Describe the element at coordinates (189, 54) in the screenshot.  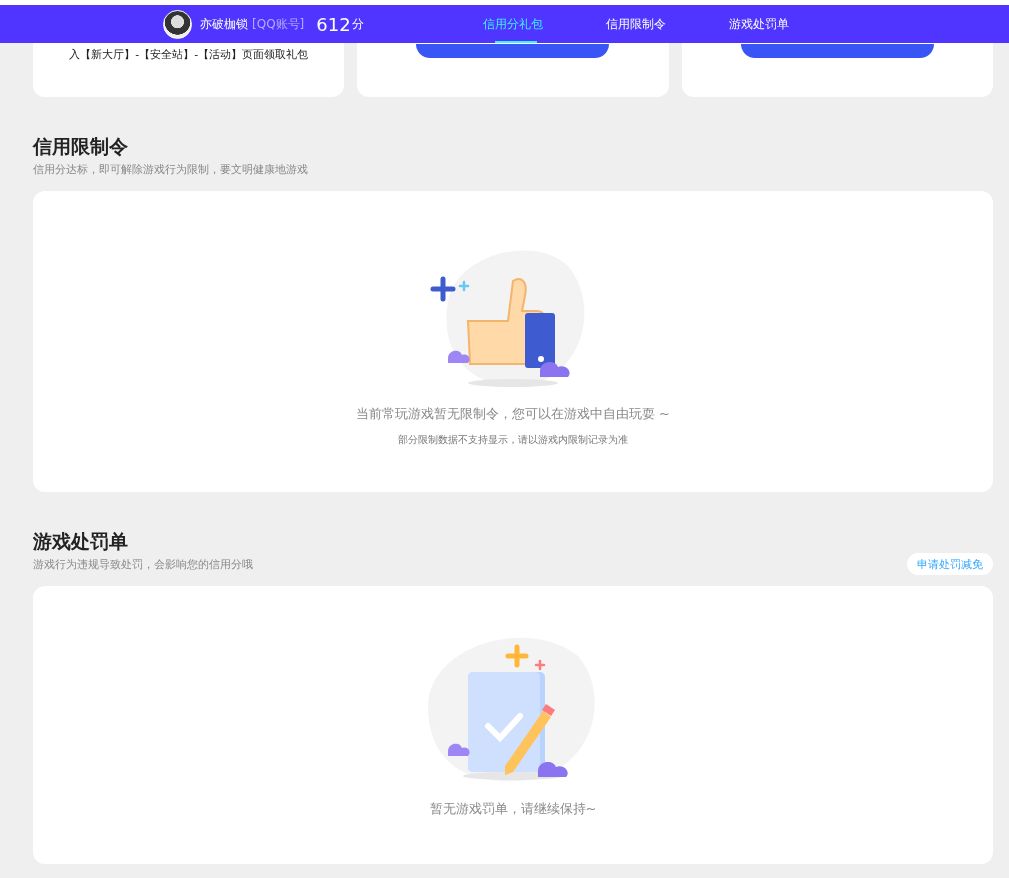
I see `gift-instructions: 入【新大厅】-【安全站】-【活动】页面领取礼包` at that location.